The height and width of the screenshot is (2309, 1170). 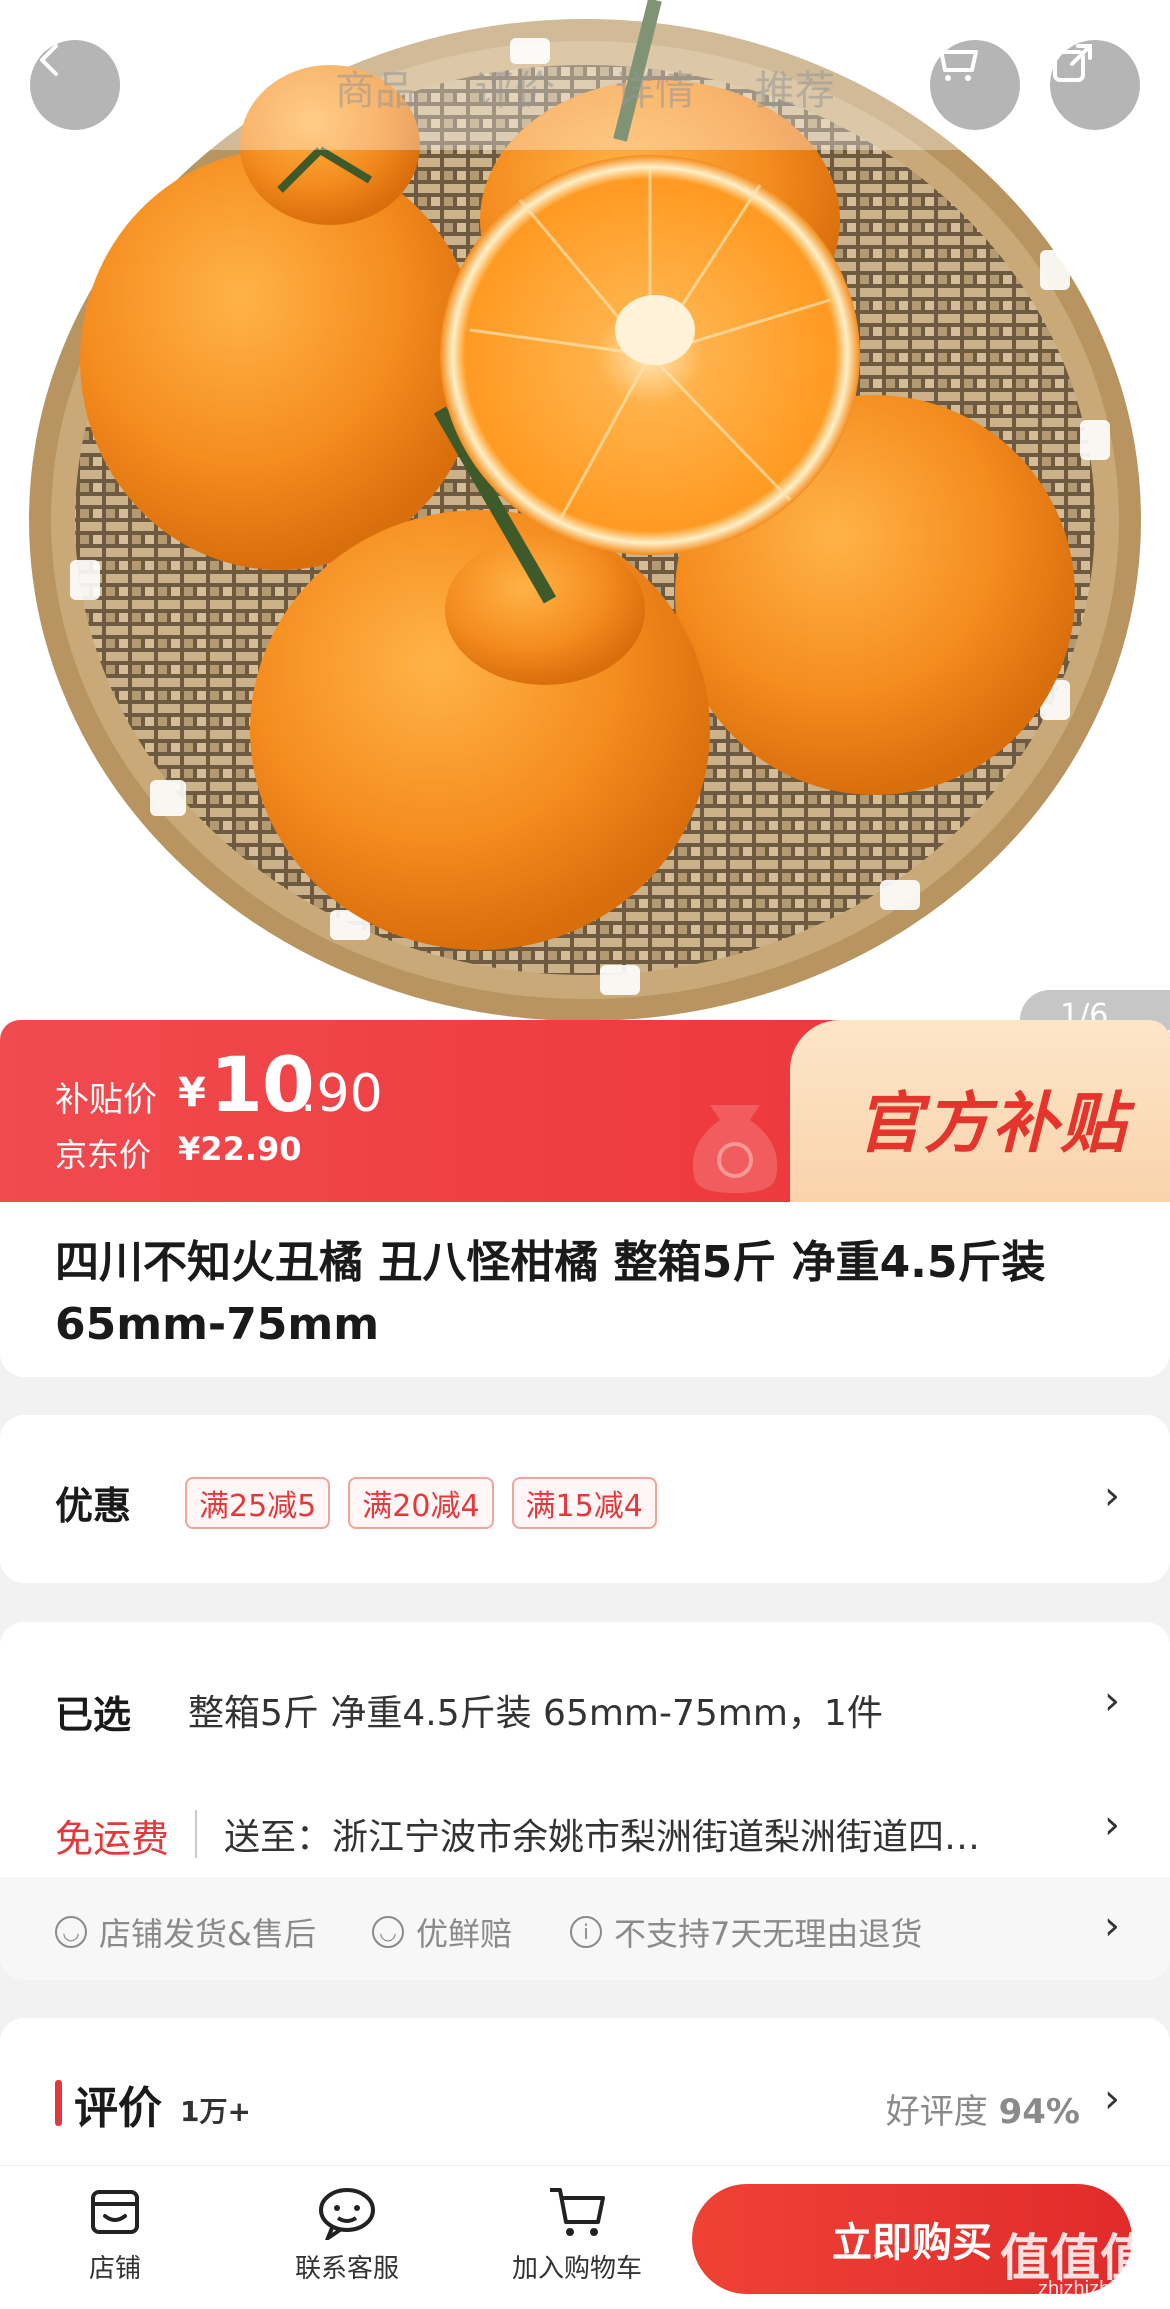 What do you see at coordinates (992, 1123) in the screenshot?
I see `subsidy-badge-text: 官方补贴` at bounding box center [992, 1123].